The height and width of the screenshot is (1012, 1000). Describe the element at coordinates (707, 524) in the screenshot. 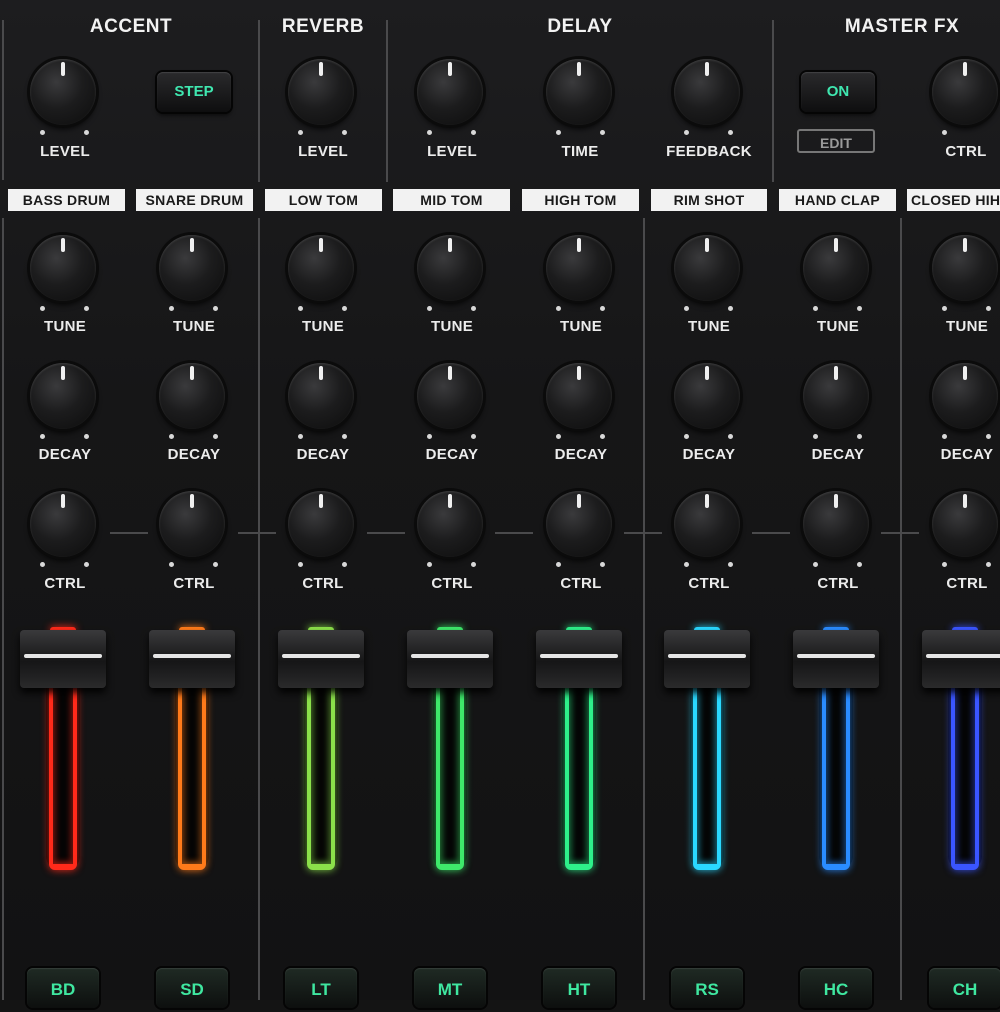

I see `rim-shot-ctrl-knob` at that location.